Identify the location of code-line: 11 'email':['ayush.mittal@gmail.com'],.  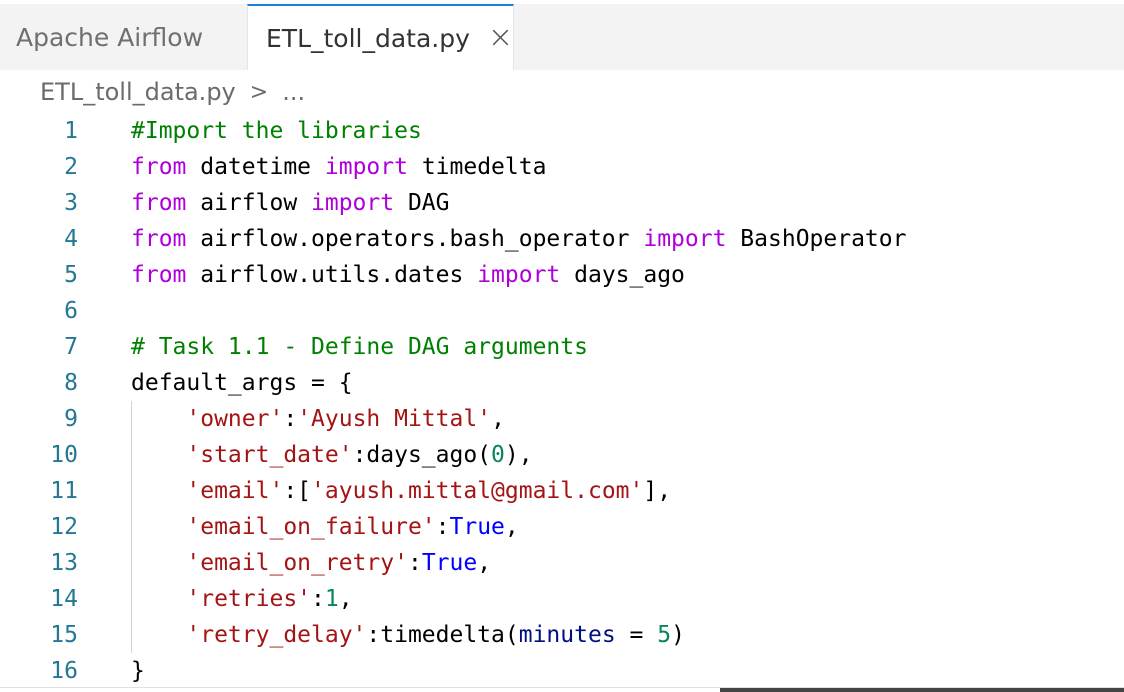
(562, 491).